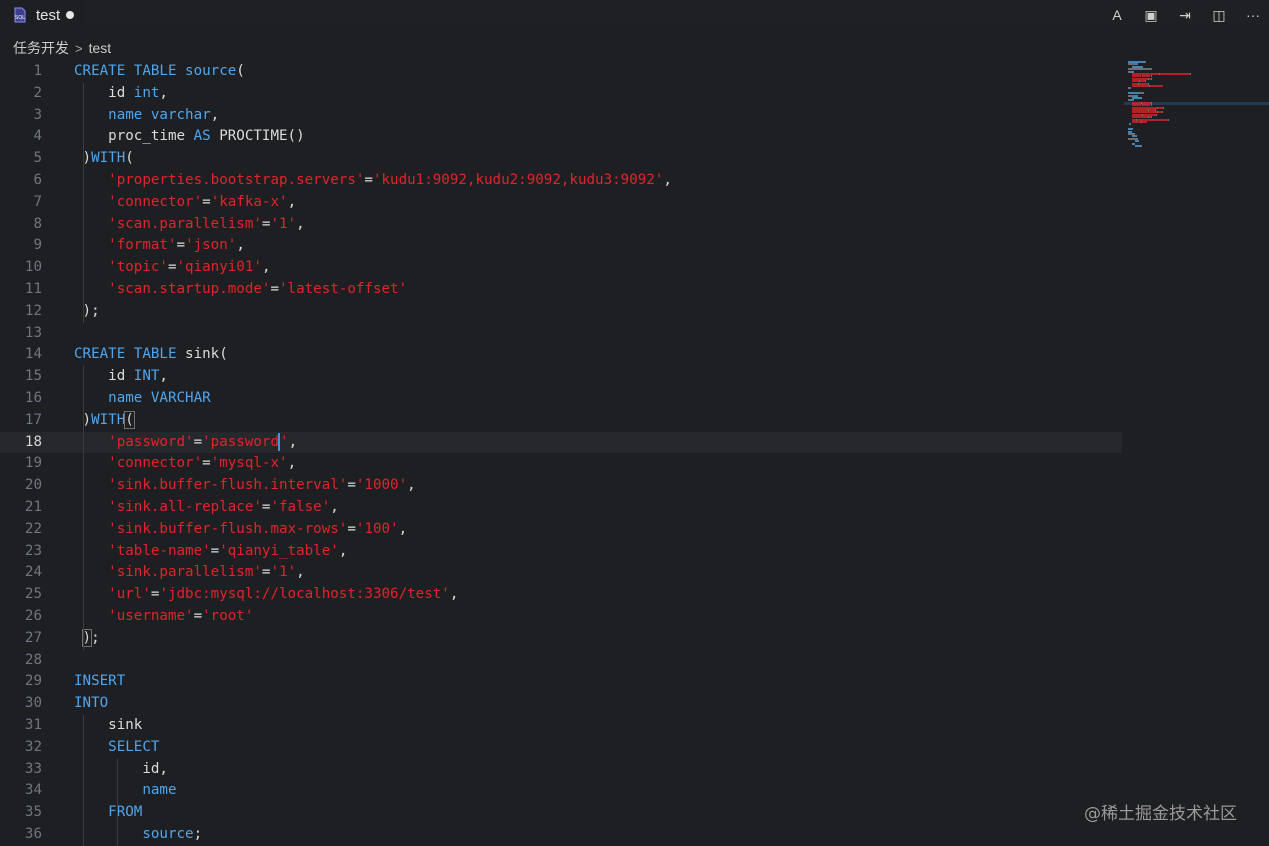 The height and width of the screenshot is (846, 1269). What do you see at coordinates (185, 203) in the screenshot?
I see `code-text: 'connector'='kafka-x',` at bounding box center [185, 203].